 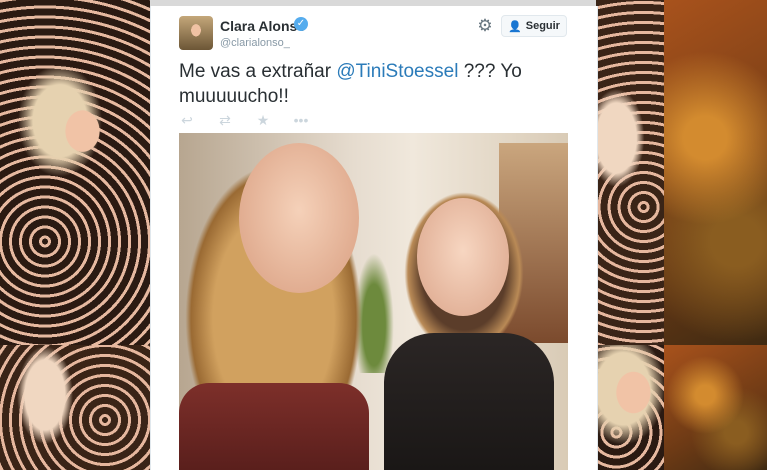 I want to click on mention-link: @TiniStoessel, so click(x=397, y=71).